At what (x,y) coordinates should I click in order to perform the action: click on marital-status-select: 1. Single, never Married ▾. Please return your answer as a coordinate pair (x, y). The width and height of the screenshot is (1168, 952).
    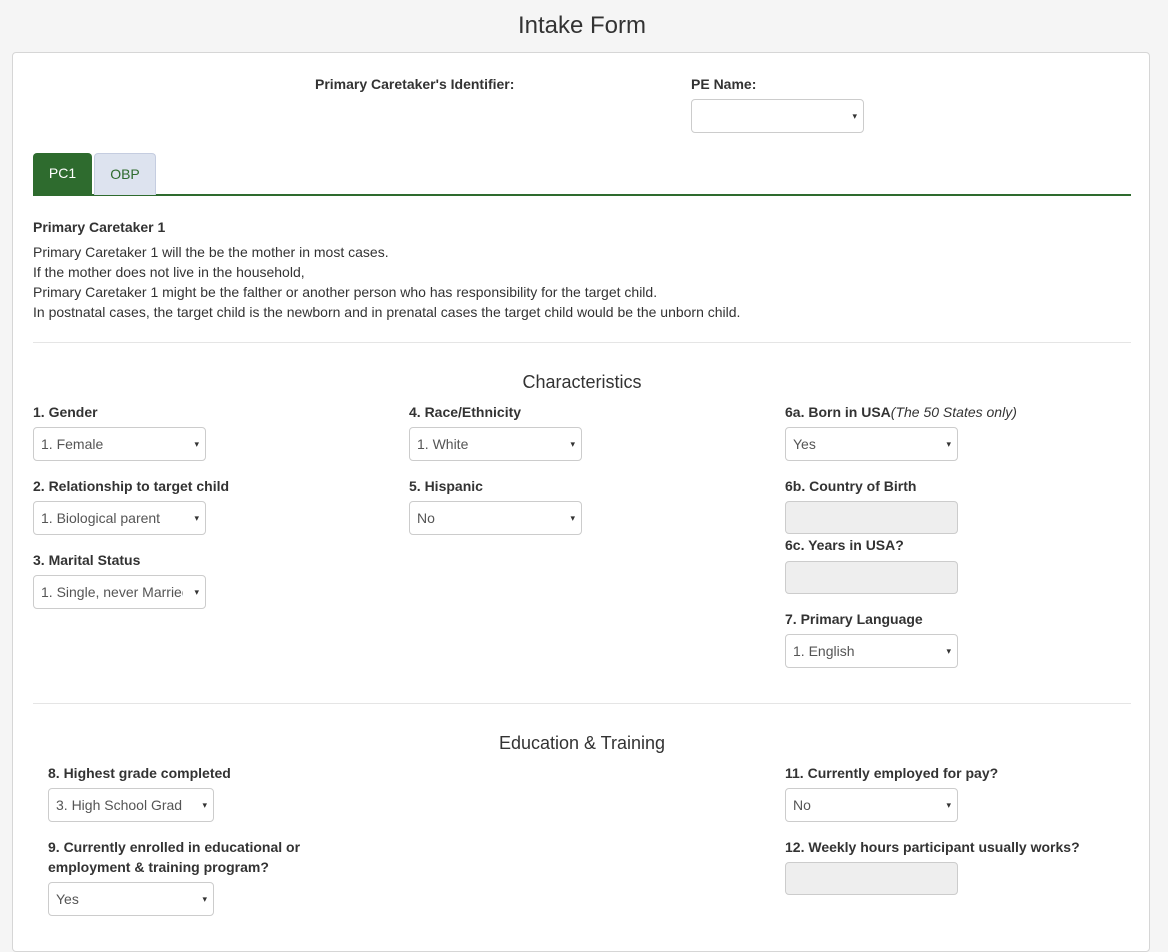
    Looking at the image, I should click on (119, 592).